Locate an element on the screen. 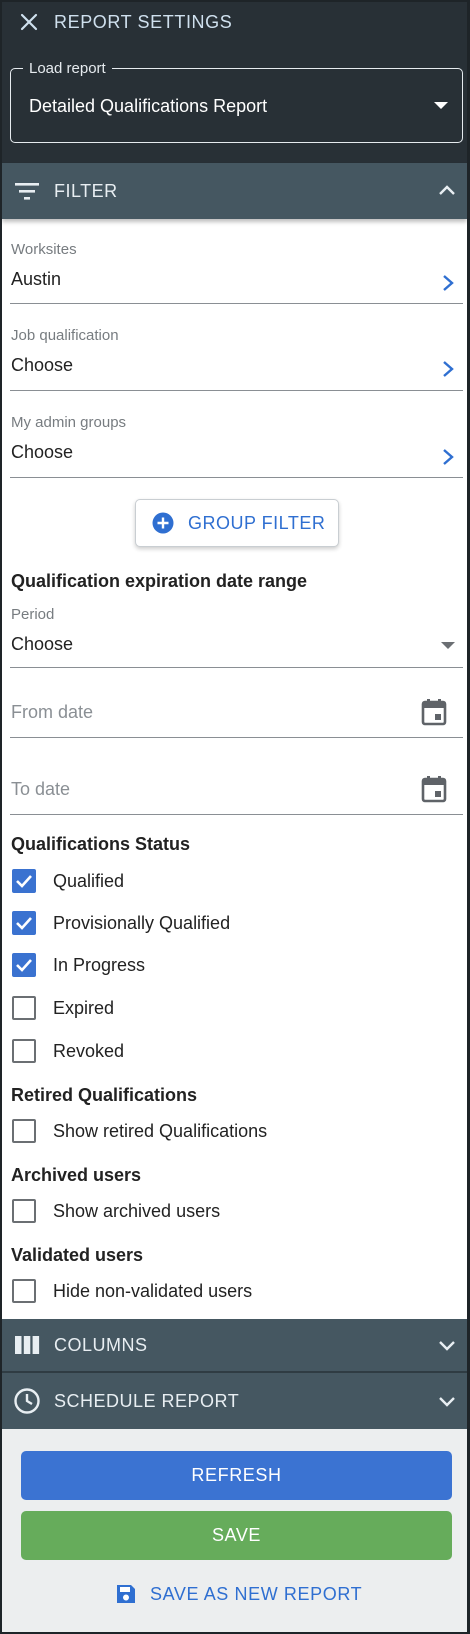 The width and height of the screenshot is (470, 1634). columns-icon is located at coordinates (27, 1345).